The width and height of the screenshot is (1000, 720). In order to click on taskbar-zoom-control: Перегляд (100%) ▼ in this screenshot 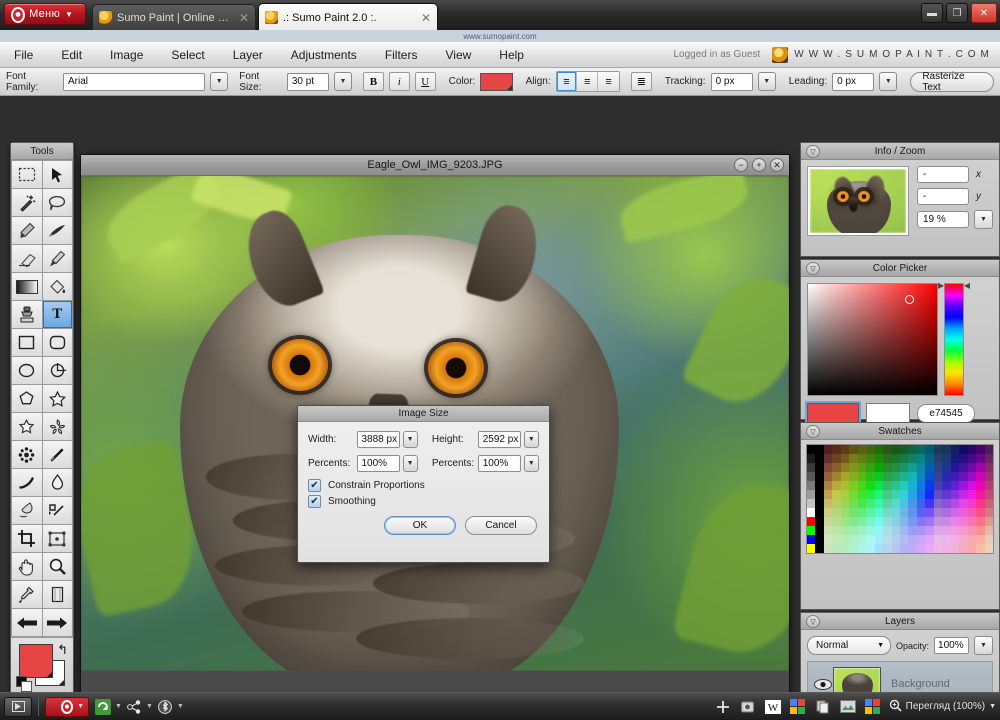, I will do `click(942, 707)`.